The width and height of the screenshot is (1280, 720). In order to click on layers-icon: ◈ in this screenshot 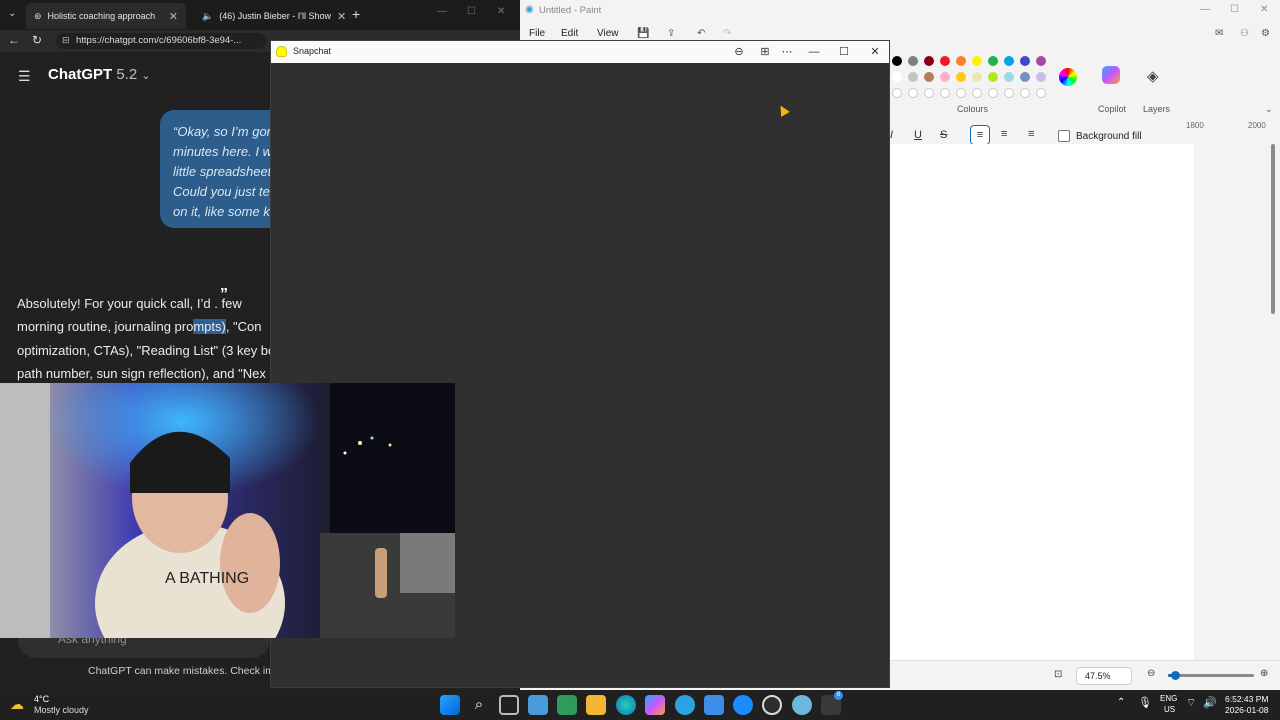, I will do `click(1153, 76)`.